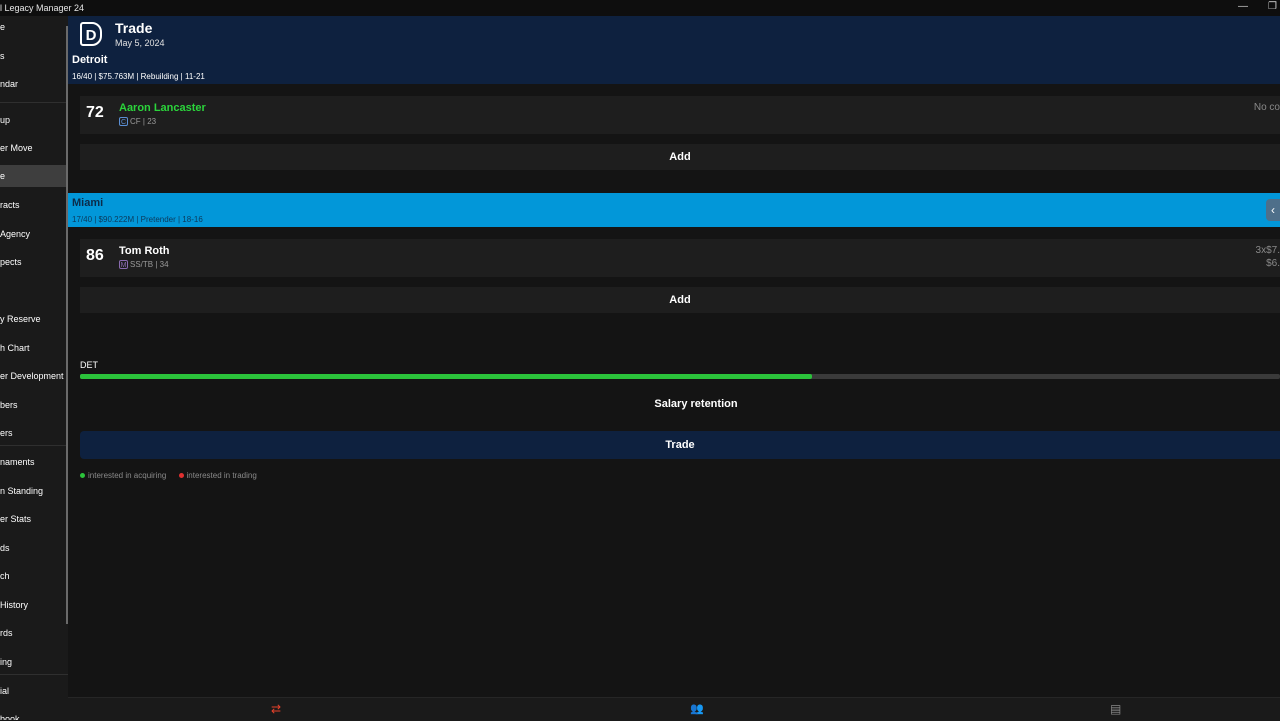  Describe the element at coordinates (1115, 709) in the screenshot. I see `book-nav-icon: ▤` at that location.